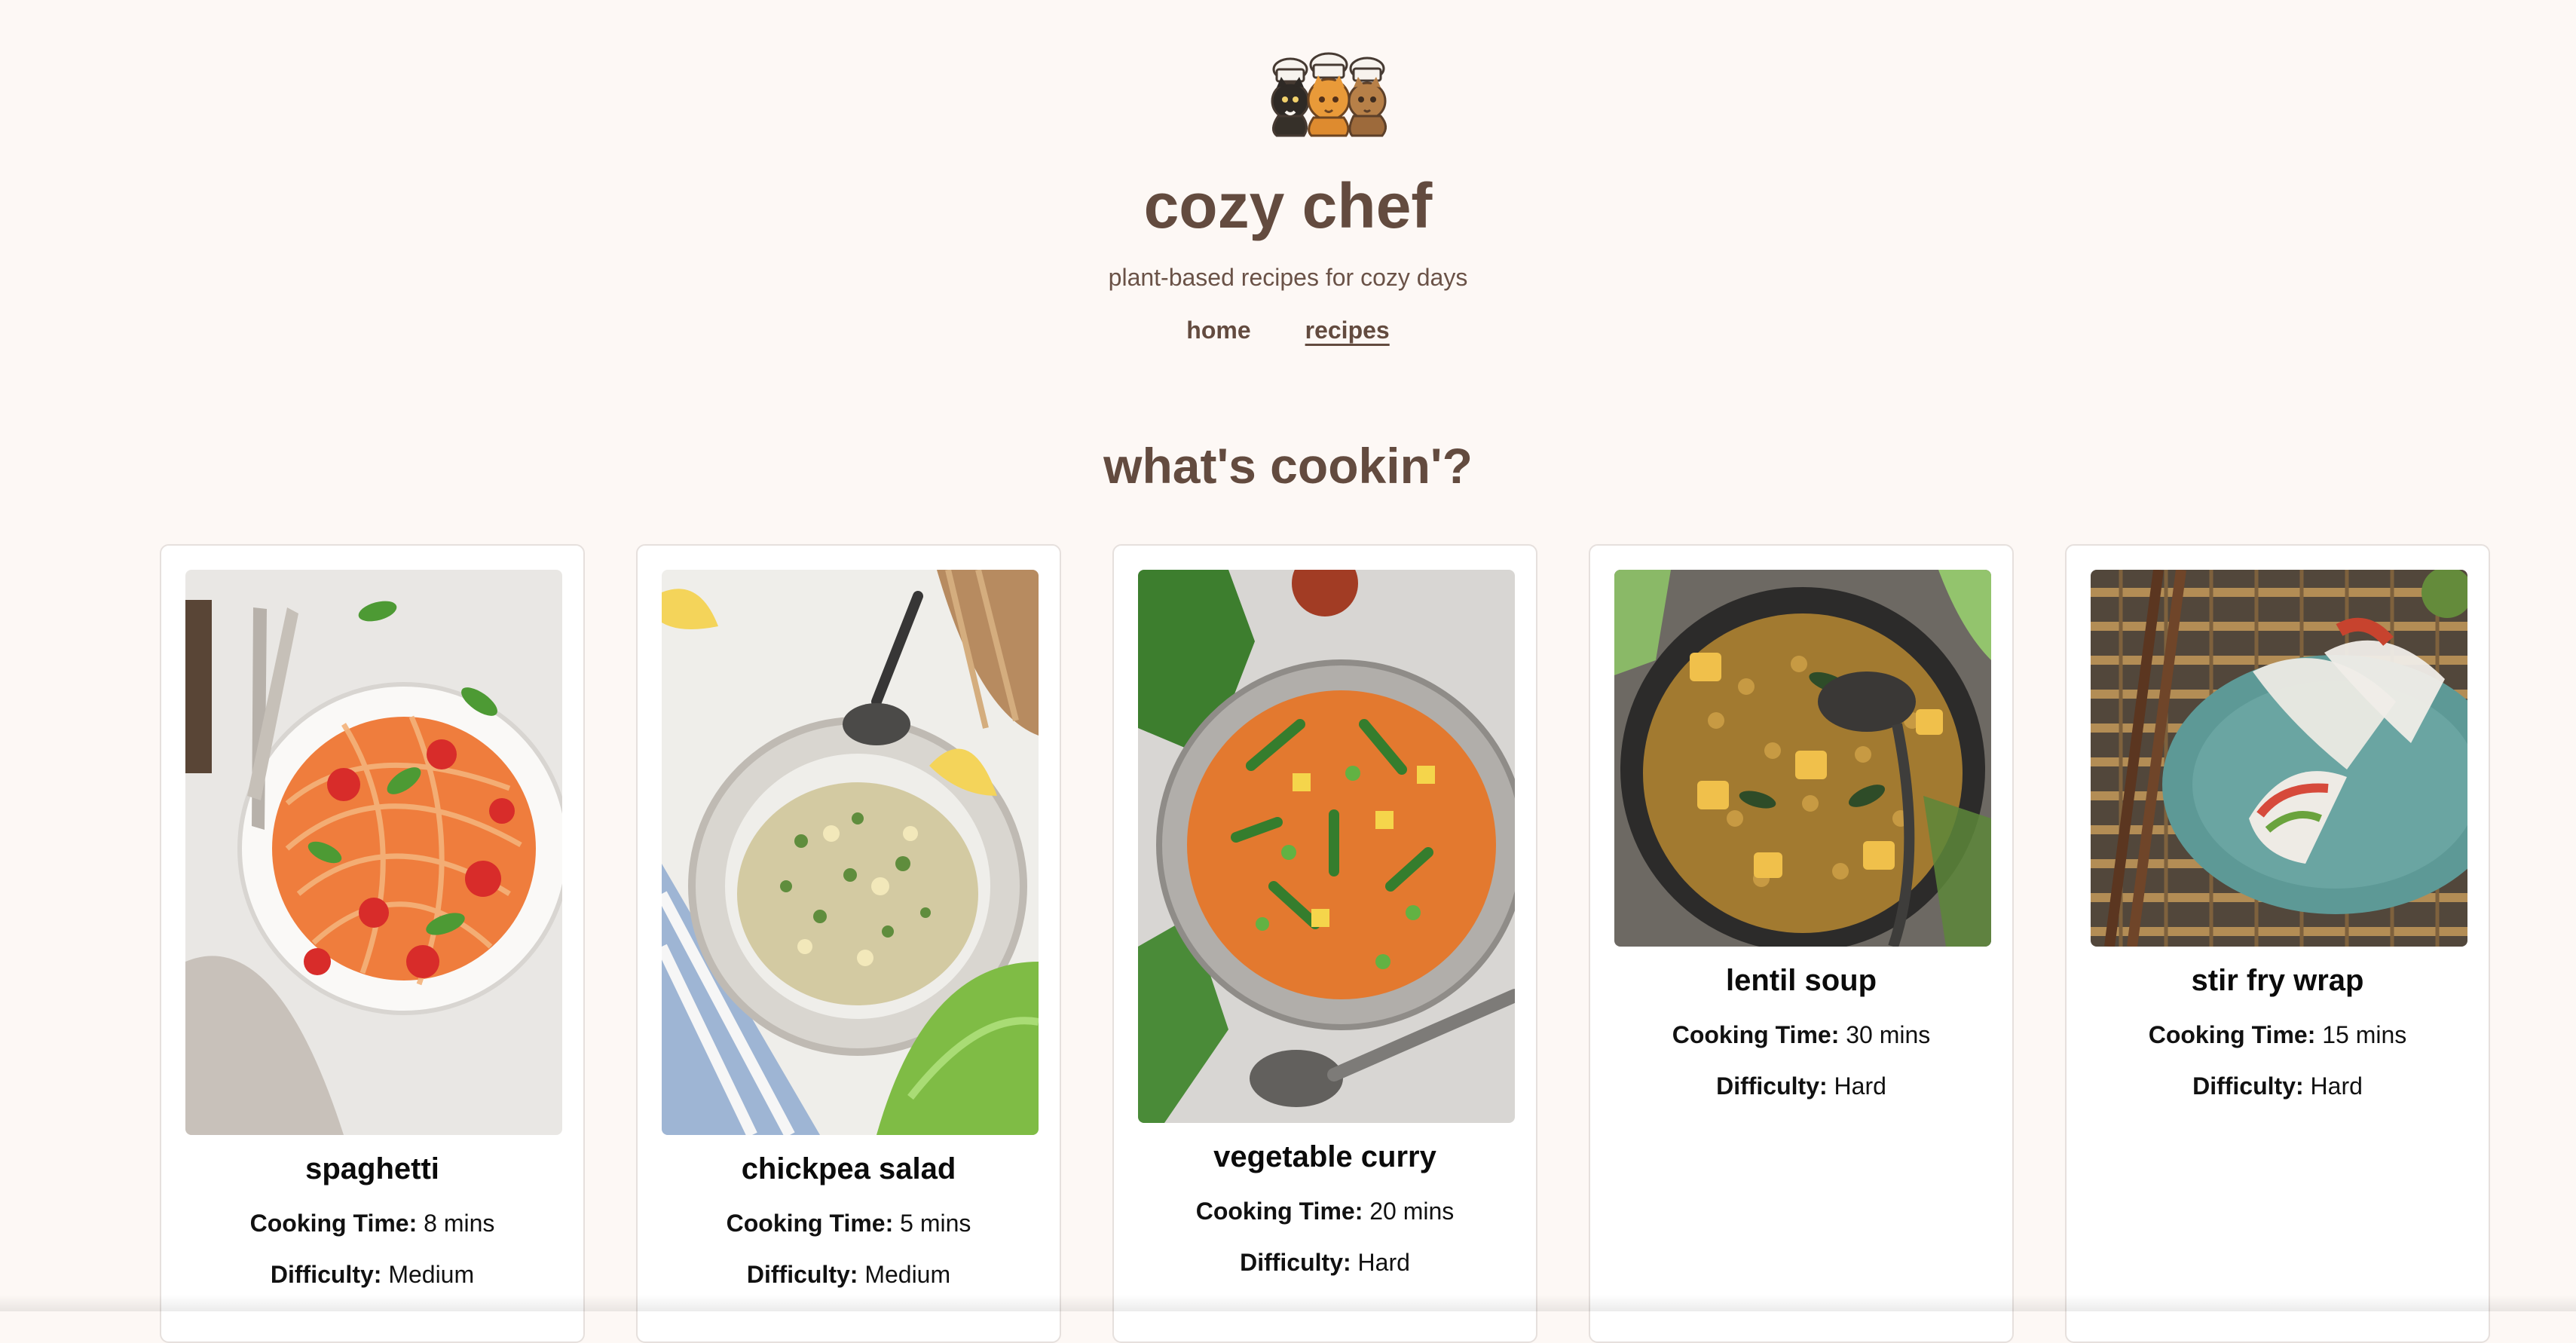  Describe the element at coordinates (1288, 466) in the screenshot. I see `recipes-heading: what's cookin'?` at that location.